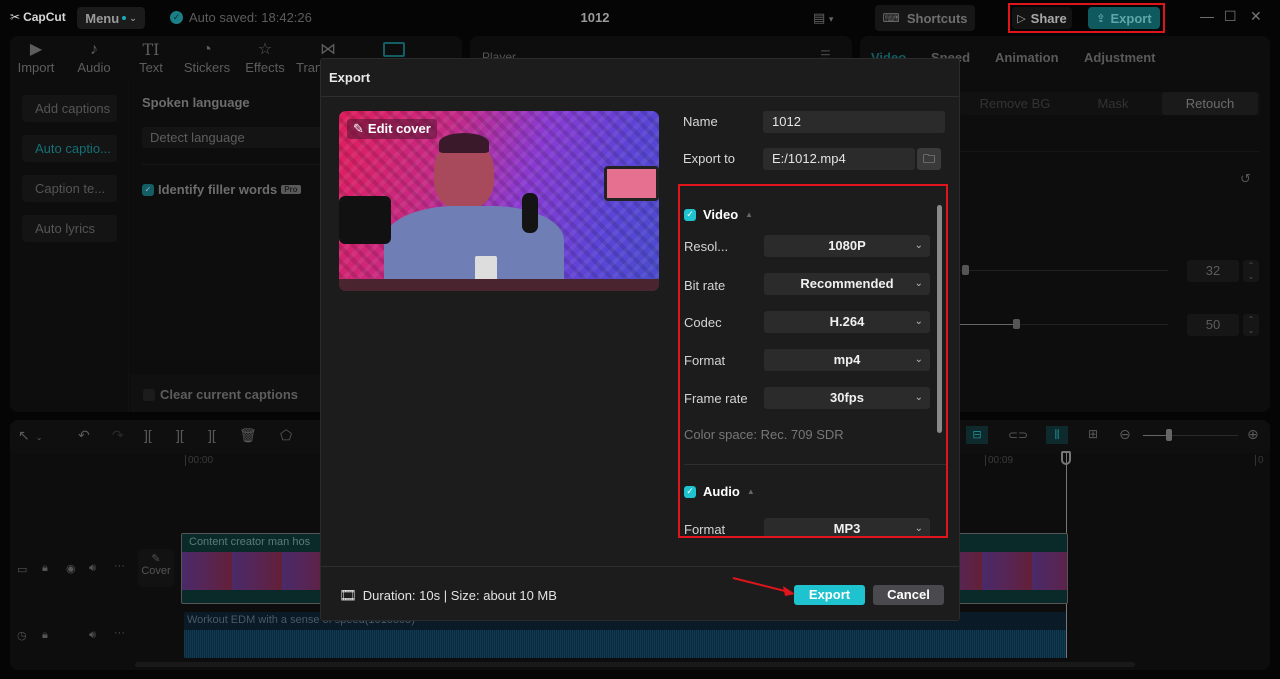 Image resolution: width=1280 pixels, height=679 pixels. What do you see at coordinates (829, 595) in the screenshot?
I see `export-confirm-button: Export` at bounding box center [829, 595].